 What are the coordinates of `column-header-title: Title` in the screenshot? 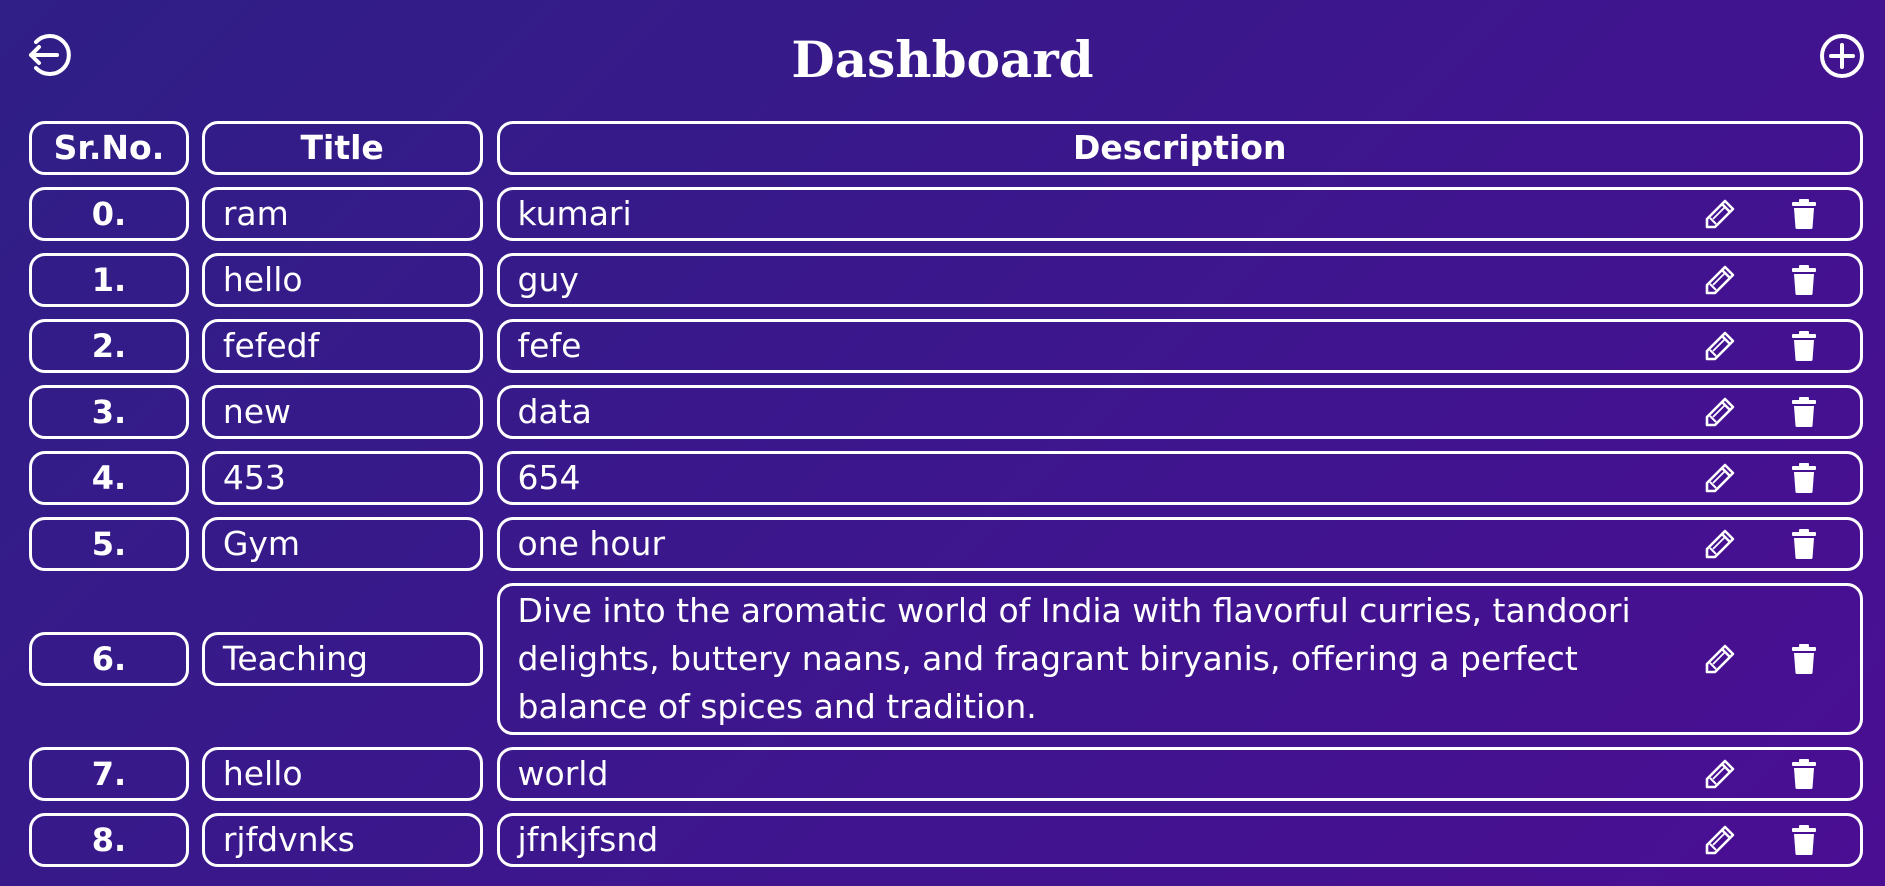 It's located at (342, 148).